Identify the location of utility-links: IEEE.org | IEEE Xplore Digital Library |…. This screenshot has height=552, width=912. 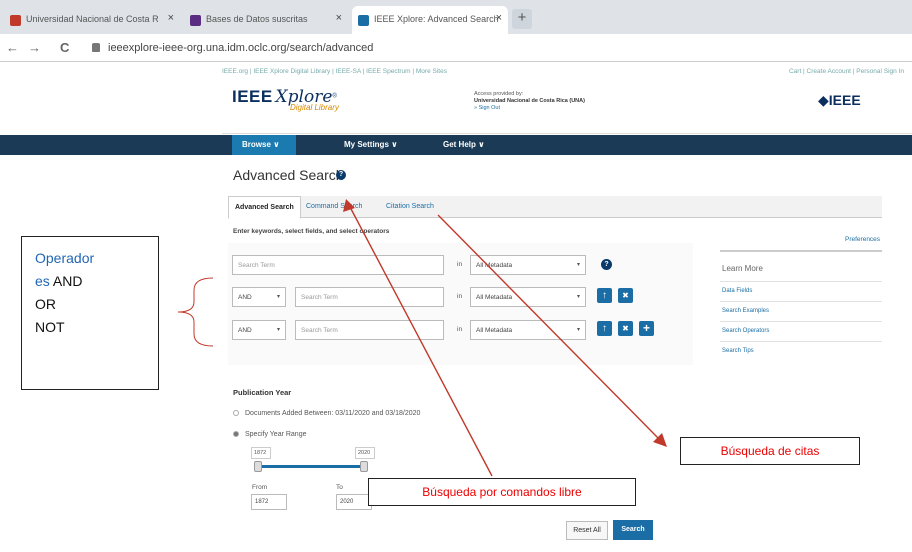
(334, 71).